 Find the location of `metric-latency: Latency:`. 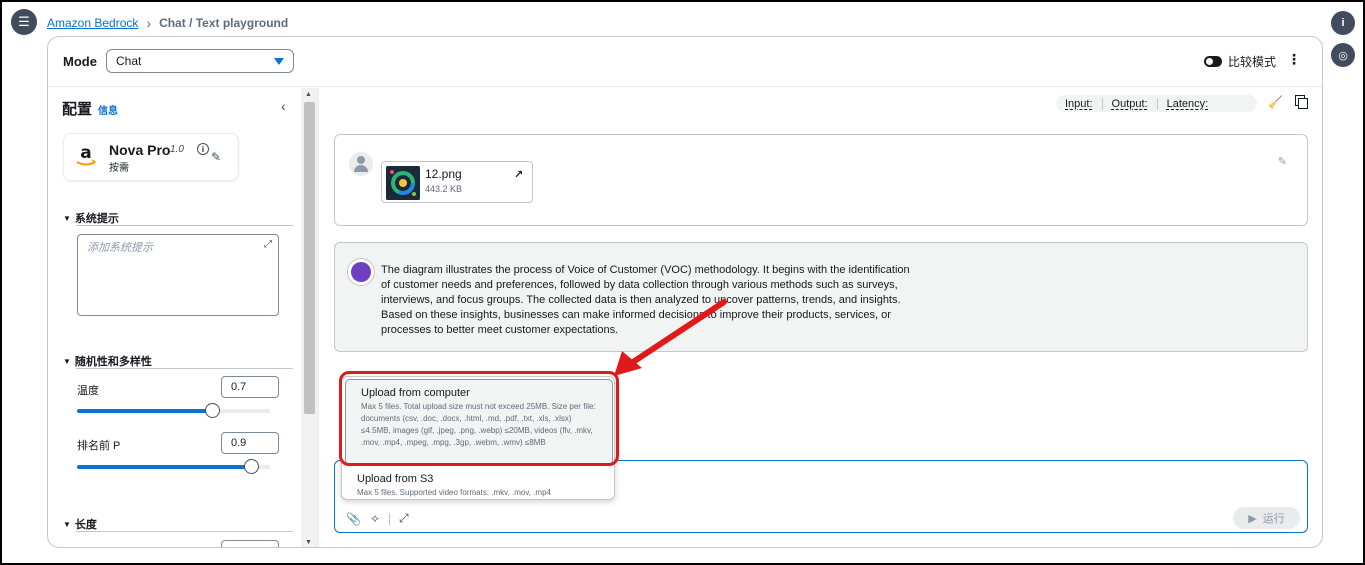

metric-latency: Latency: is located at coordinates (1188, 104).